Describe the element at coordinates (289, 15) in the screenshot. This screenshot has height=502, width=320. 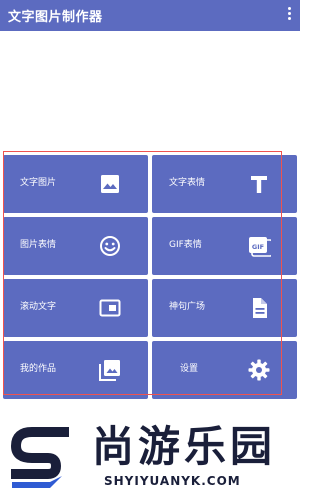
I see `overflow-menu-icon` at that location.